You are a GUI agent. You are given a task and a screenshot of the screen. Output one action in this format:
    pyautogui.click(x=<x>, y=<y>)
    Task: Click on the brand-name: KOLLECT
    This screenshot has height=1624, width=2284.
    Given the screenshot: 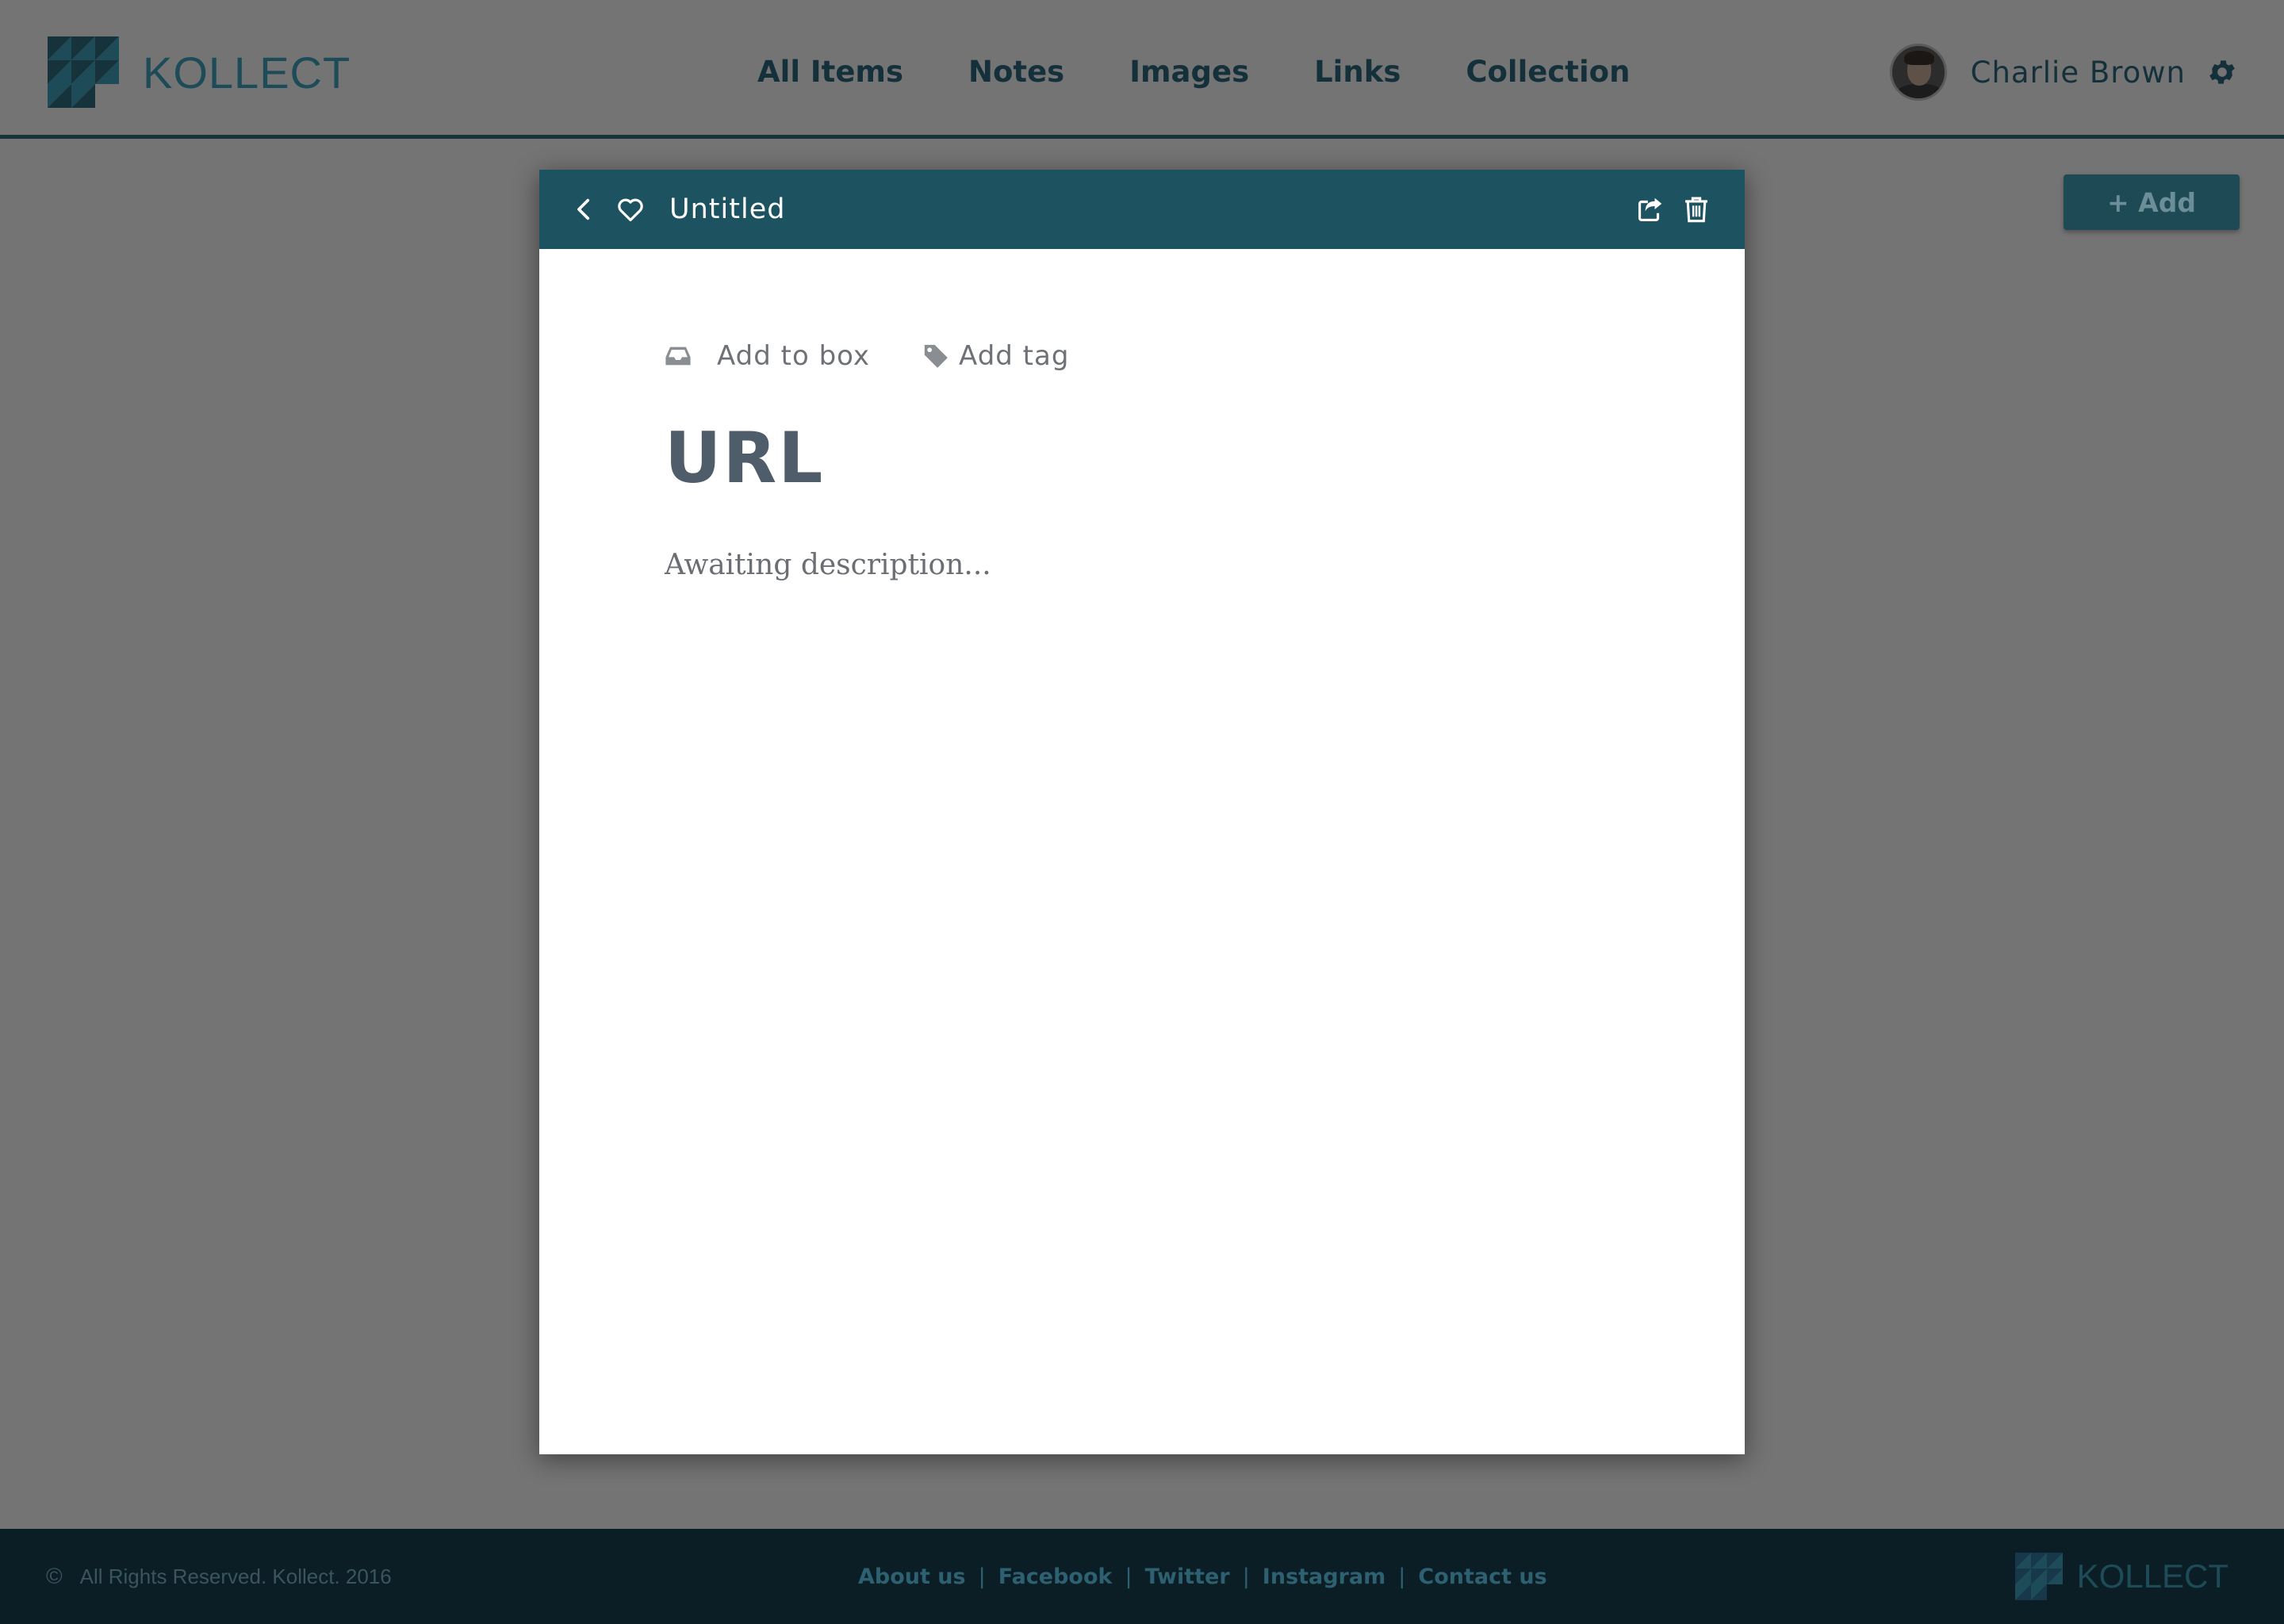 What is the action you would take?
    pyautogui.click(x=247, y=72)
    